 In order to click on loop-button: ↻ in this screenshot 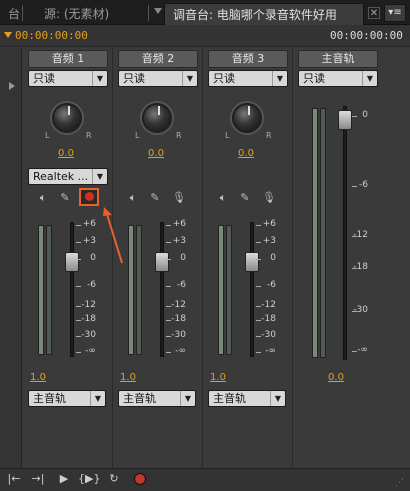, I will do `click(114, 479)`.